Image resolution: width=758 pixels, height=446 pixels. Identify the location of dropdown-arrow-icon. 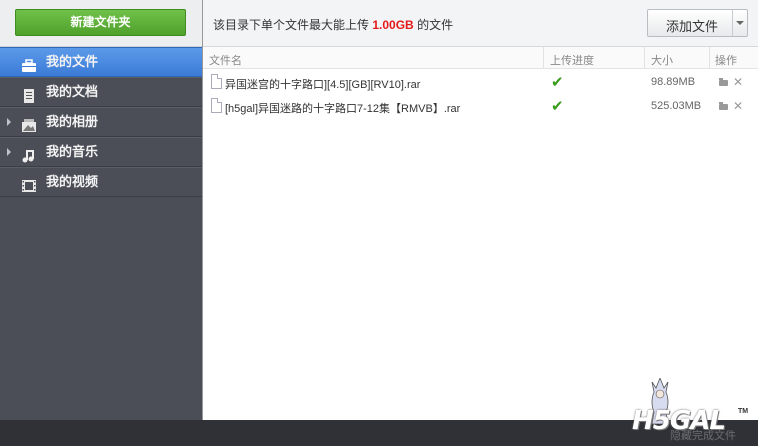
(740, 23).